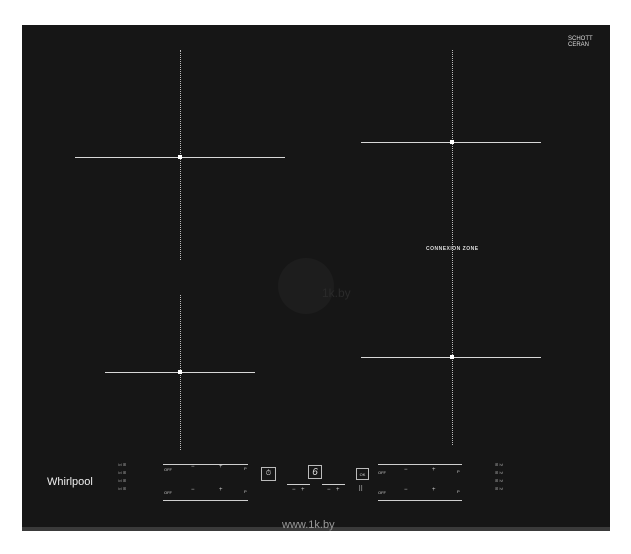 This screenshot has width=631, height=554. What do you see at coordinates (122, 476) in the screenshot?
I see `left-zone-icons: lvl ⊞ lvl ⊞ lvl ⊞ lvl ⊞` at bounding box center [122, 476].